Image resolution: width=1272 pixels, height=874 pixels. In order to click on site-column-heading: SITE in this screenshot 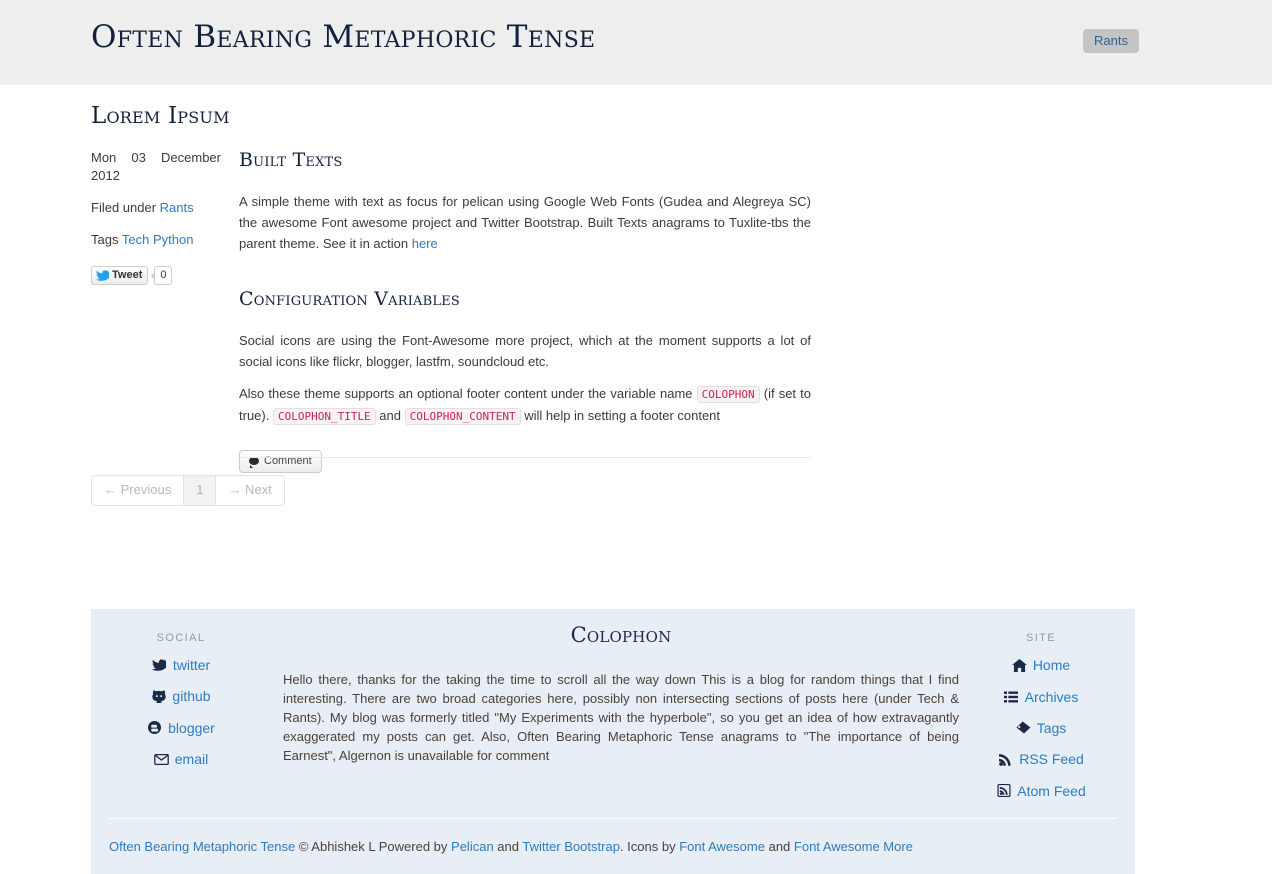, I will do `click(1041, 638)`.